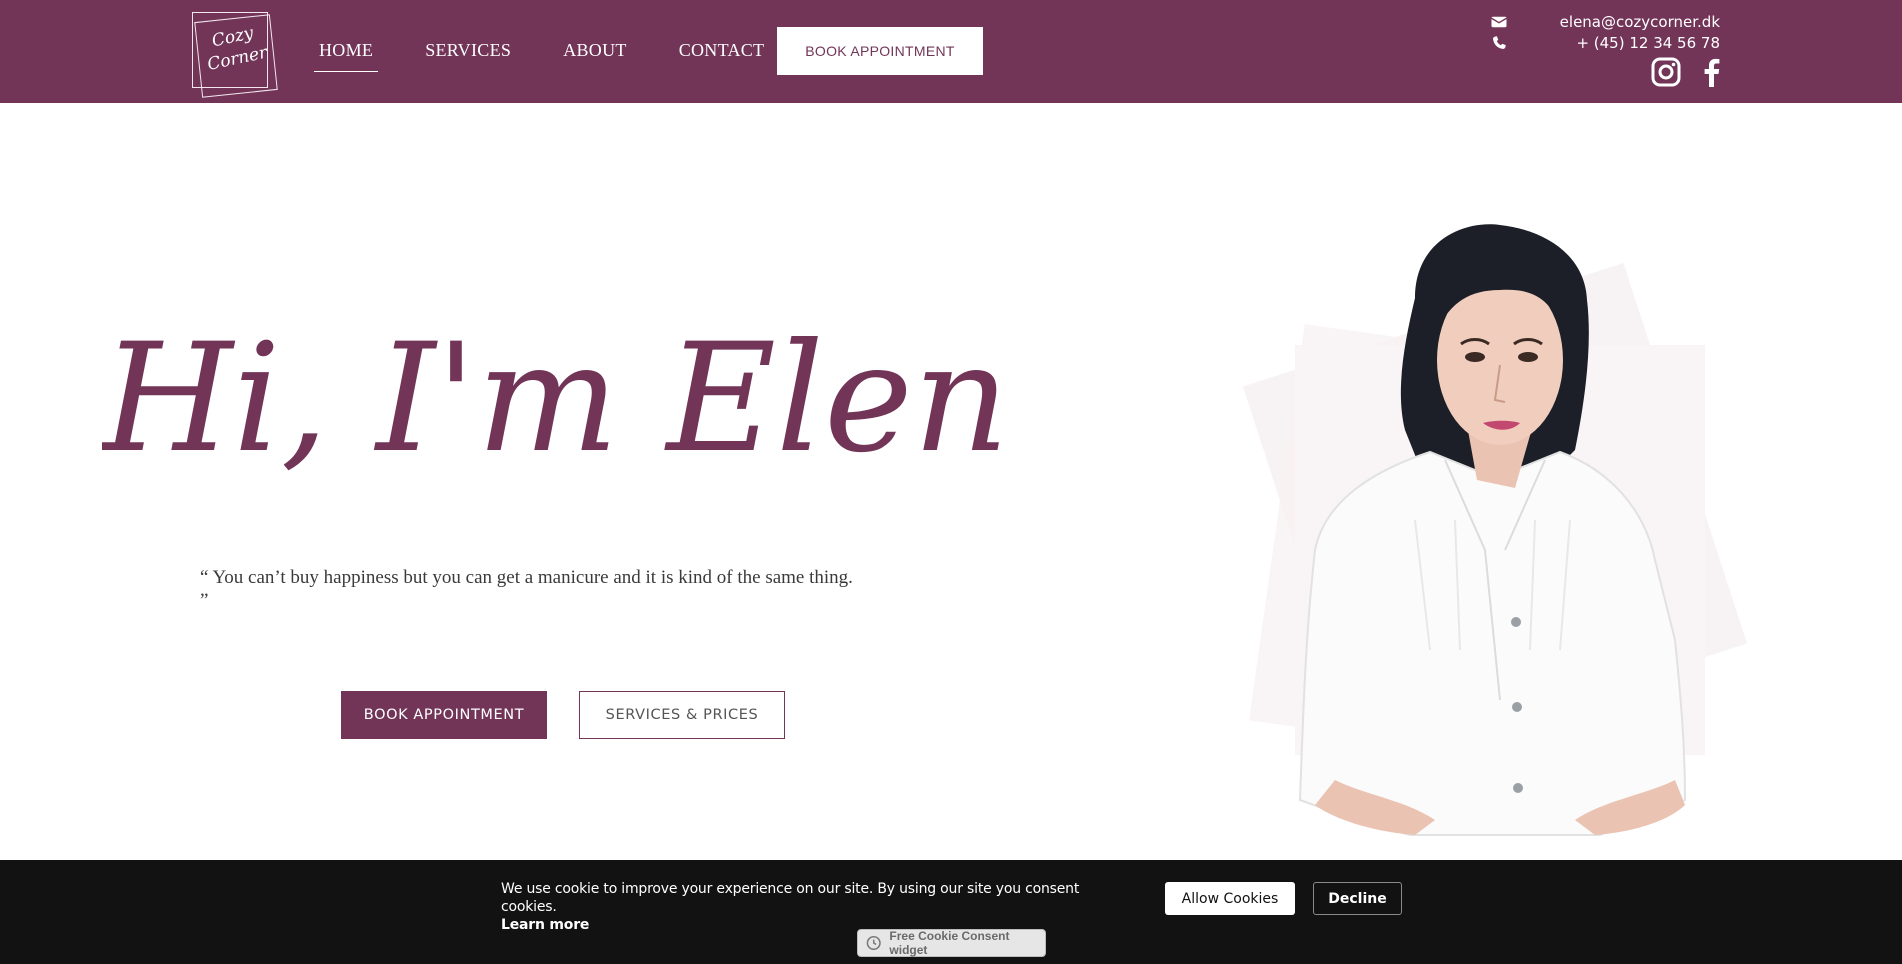 This screenshot has width=1902, height=964. Describe the element at coordinates (1640, 22) in the screenshot. I see `contact-email: elena@cozycorner.dk` at that location.